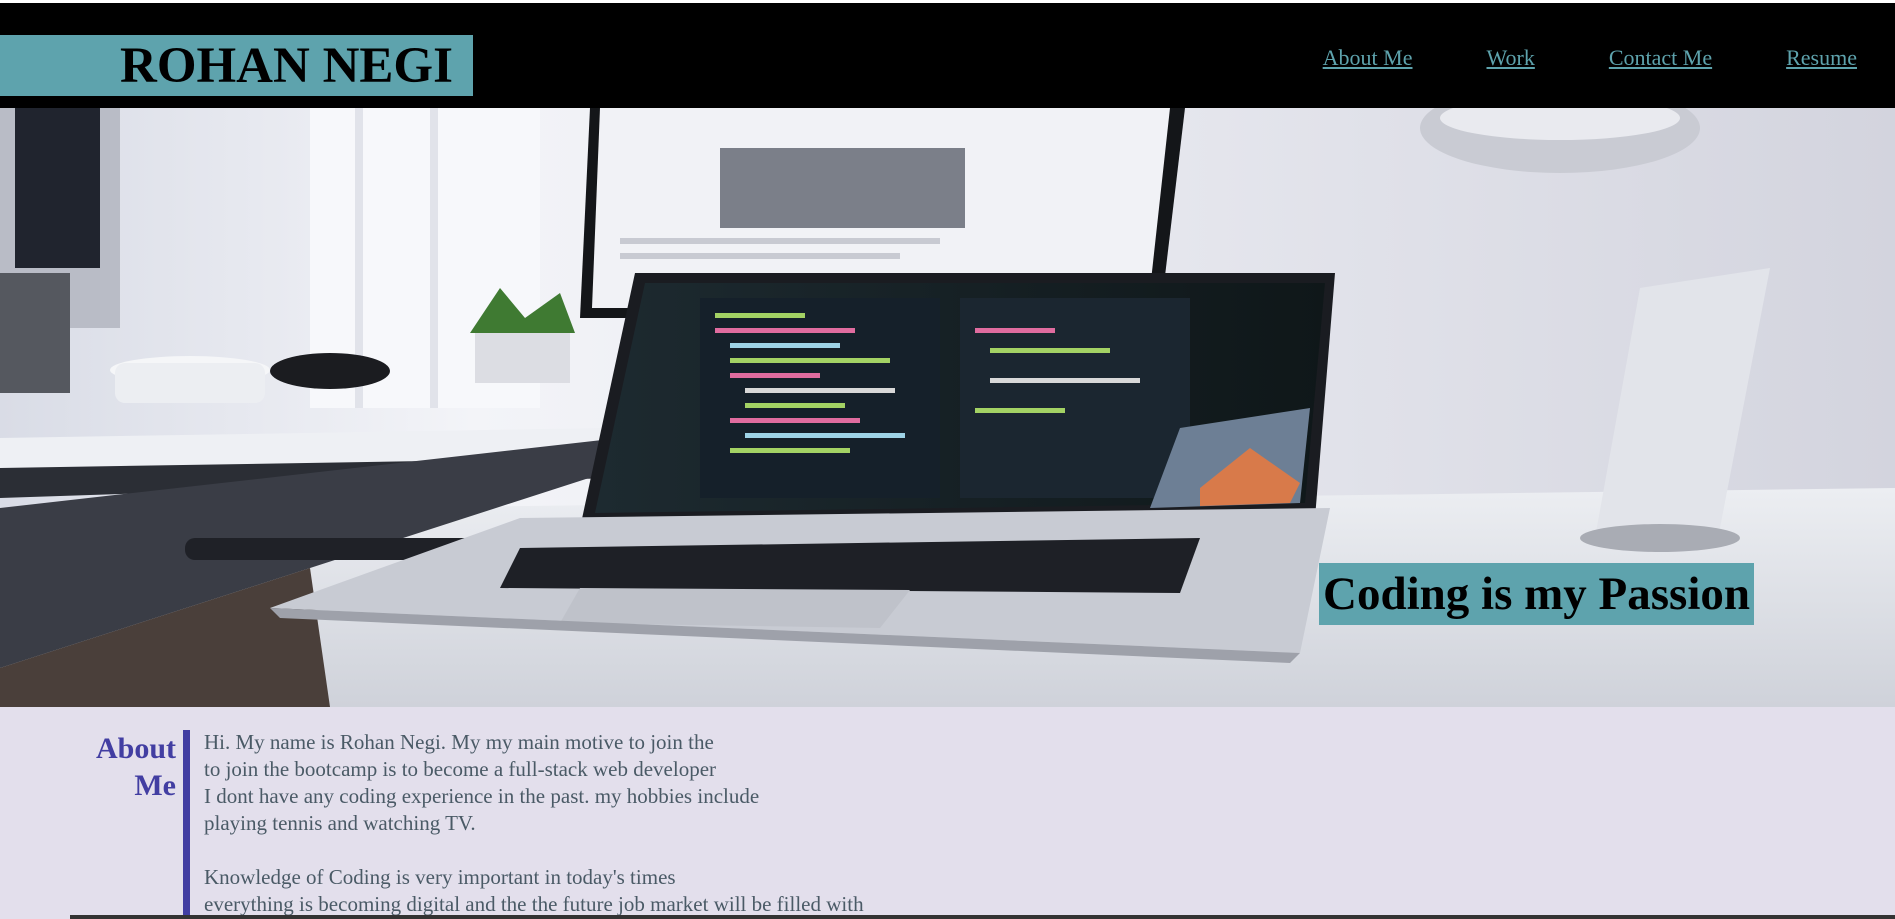 The image size is (1895, 919). I want to click on hero-tagline: Coding is my Passion, so click(1537, 594).